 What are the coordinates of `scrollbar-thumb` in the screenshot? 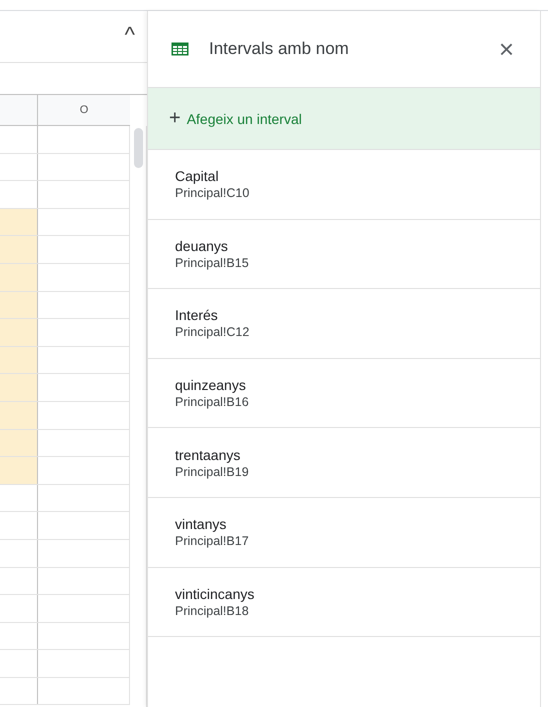 It's located at (138, 148).